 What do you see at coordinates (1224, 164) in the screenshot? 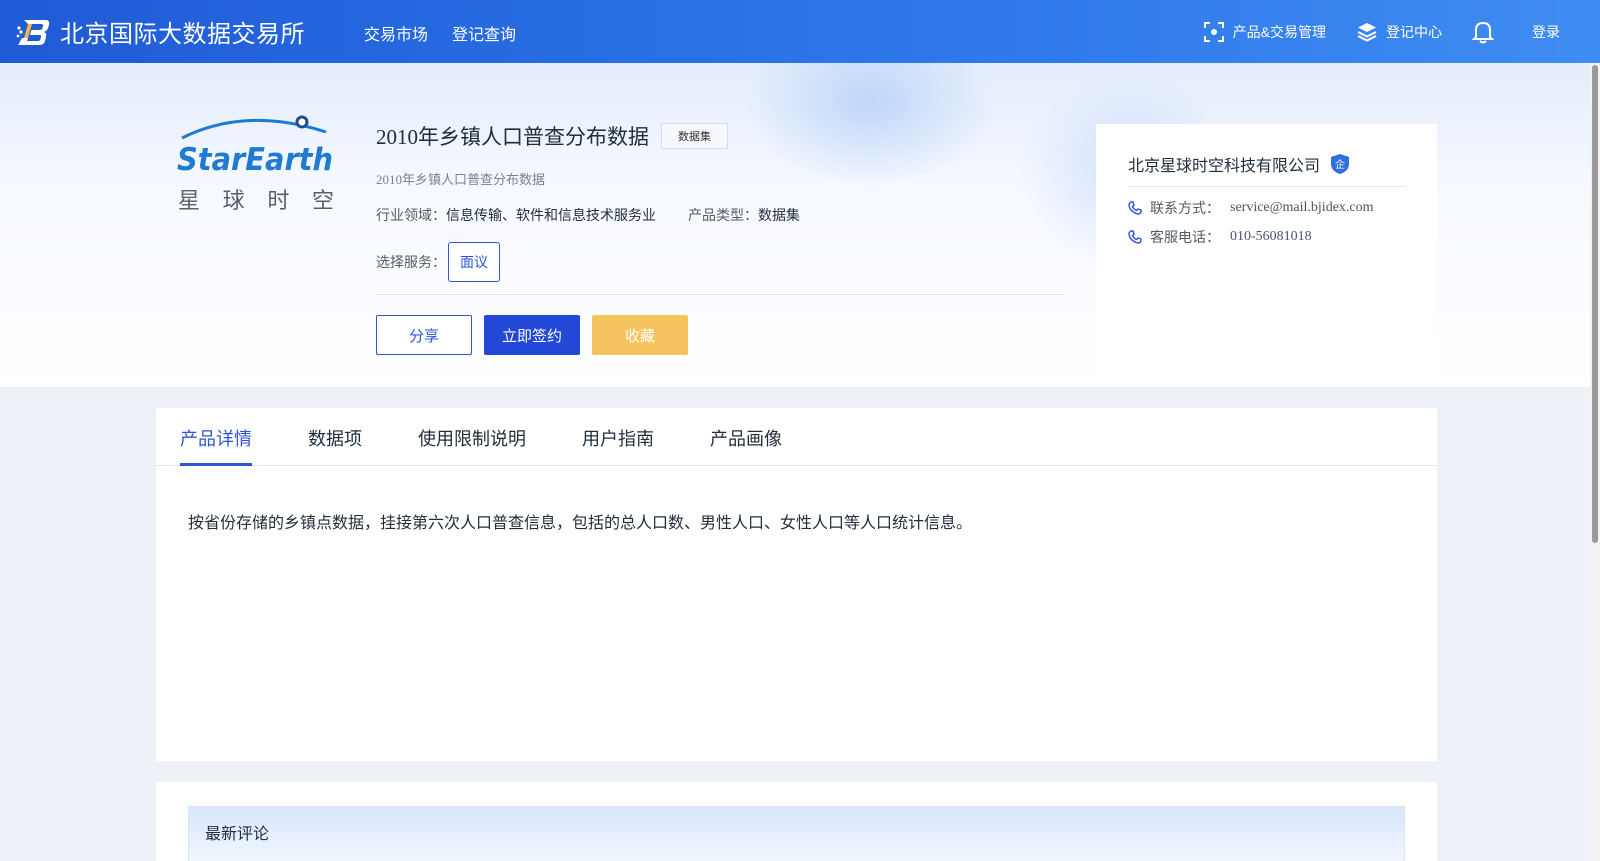
I see `company-name: 北京星球时空科技有限公司` at bounding box center [1224, 164].